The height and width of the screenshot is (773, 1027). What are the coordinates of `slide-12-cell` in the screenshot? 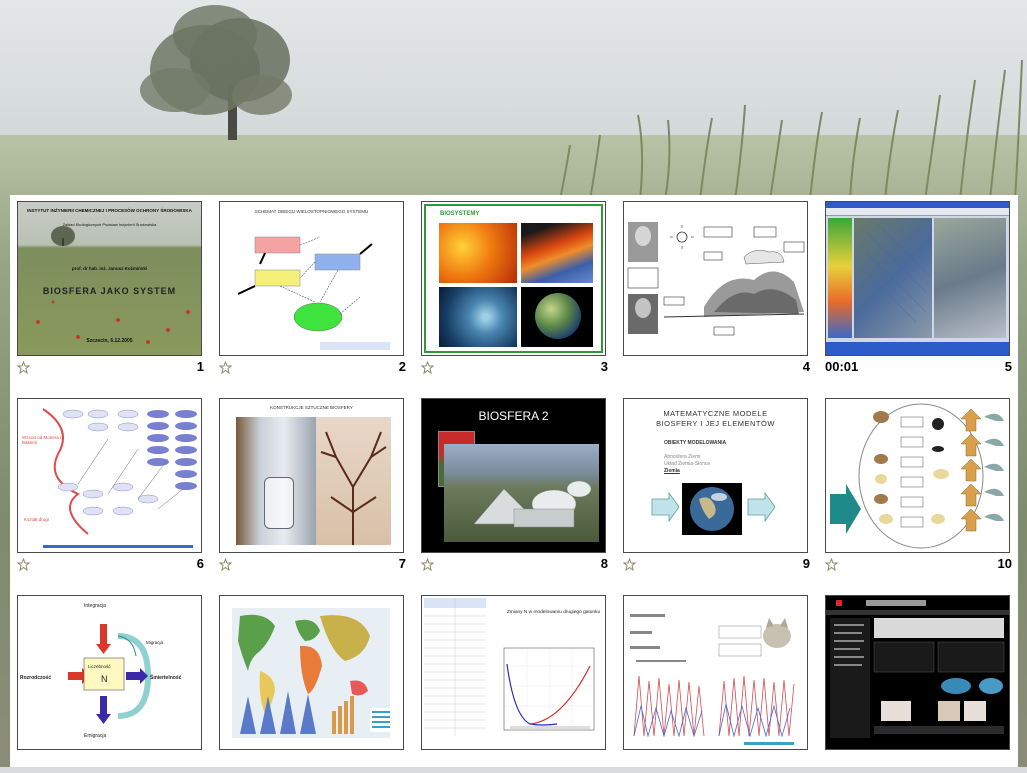 It's located at (308, 681).